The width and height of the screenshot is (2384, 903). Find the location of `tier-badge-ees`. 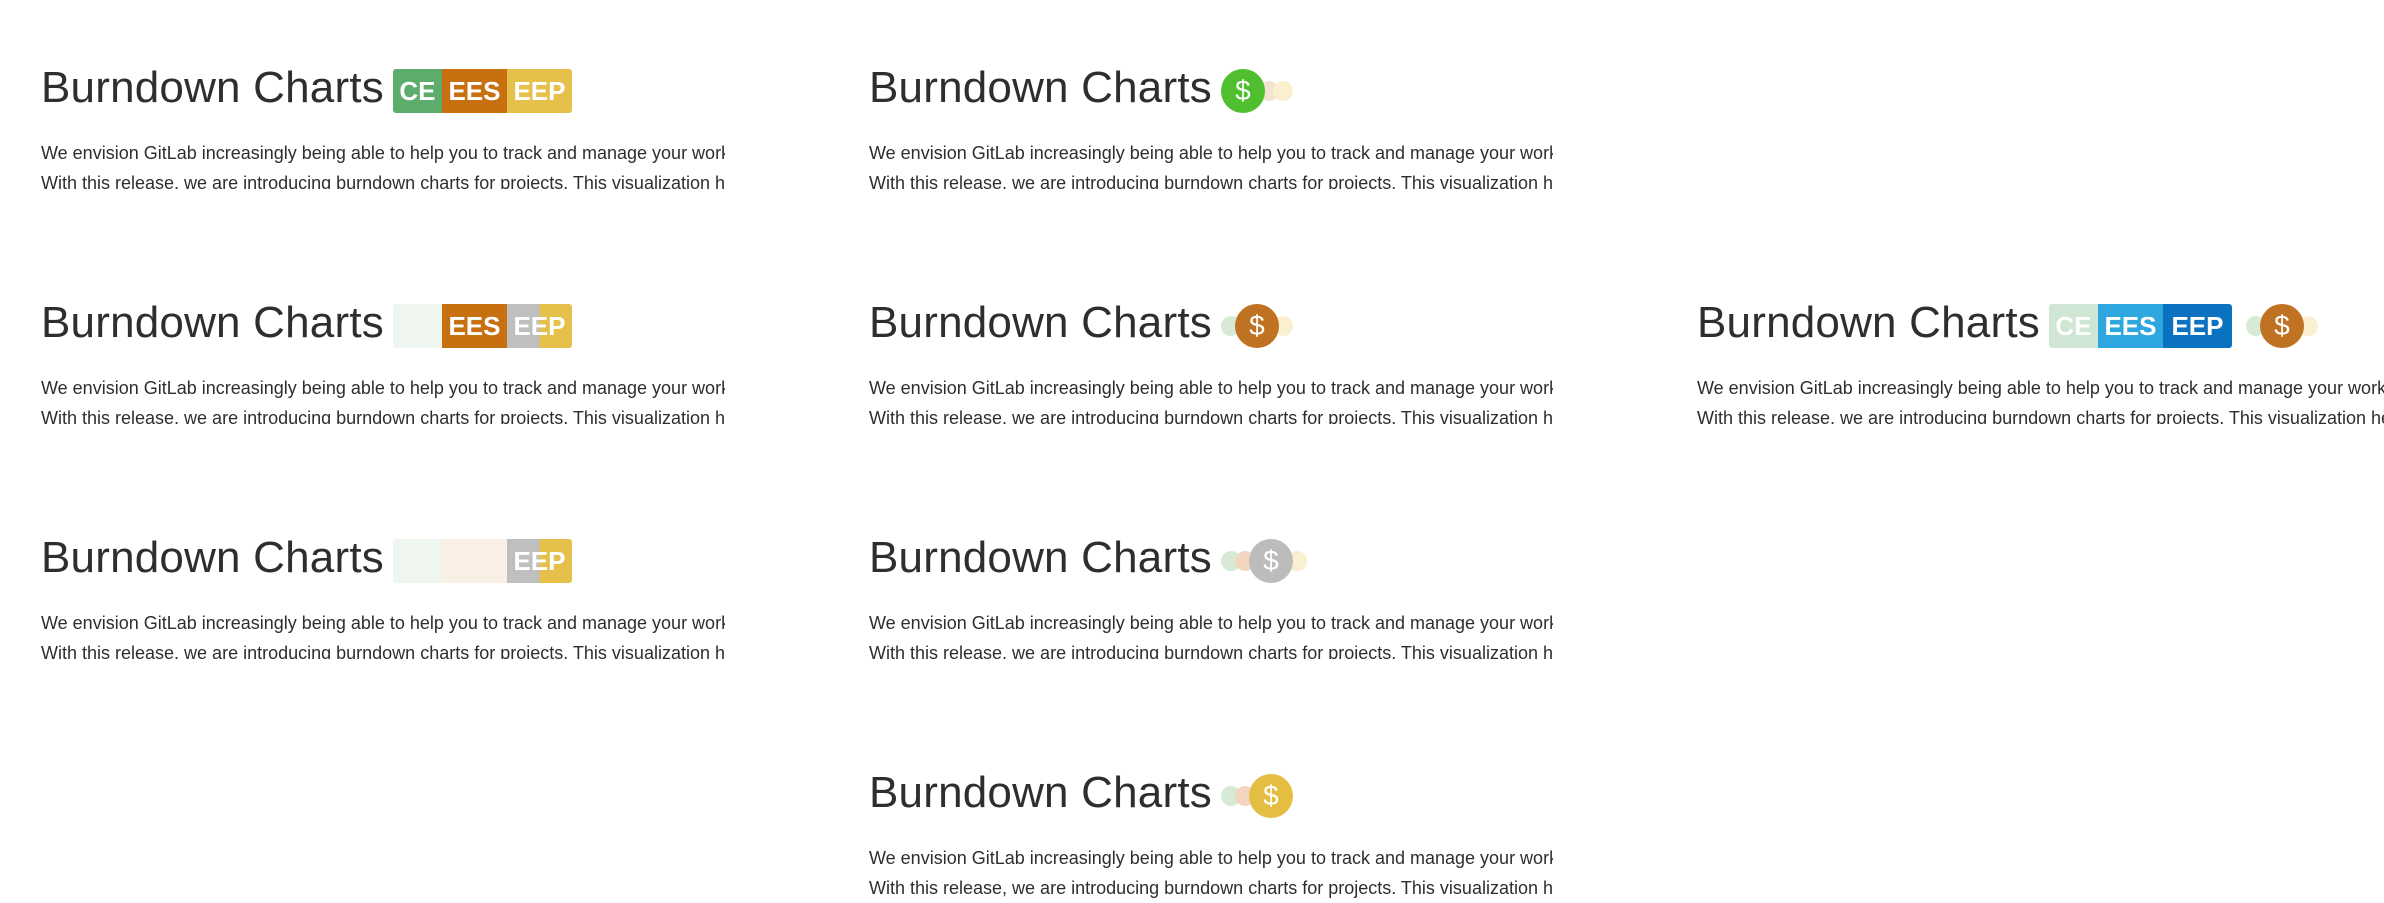

tier-badge-ees is located at coordinates (474, 561).